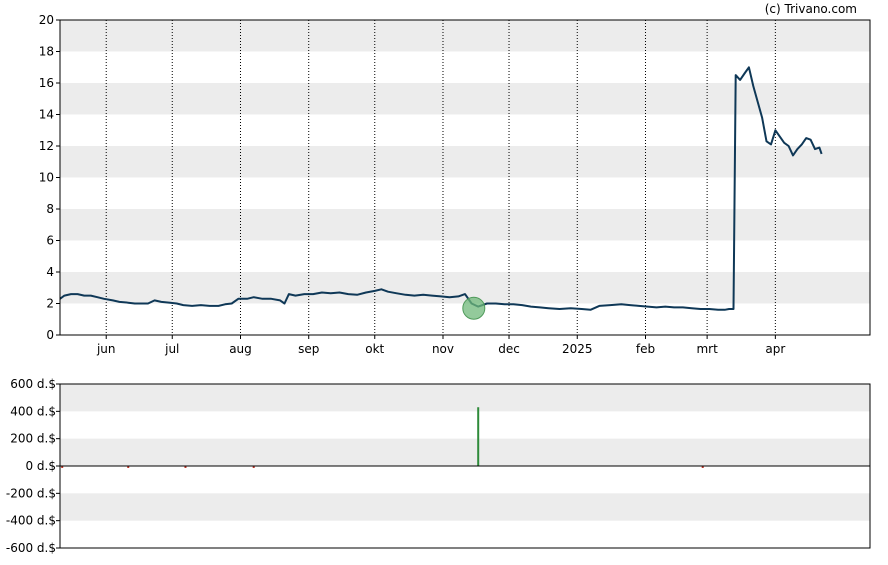 This screenshot has width=888, height=565. I want to click on y-tick-label: 2, so click(50, 304).